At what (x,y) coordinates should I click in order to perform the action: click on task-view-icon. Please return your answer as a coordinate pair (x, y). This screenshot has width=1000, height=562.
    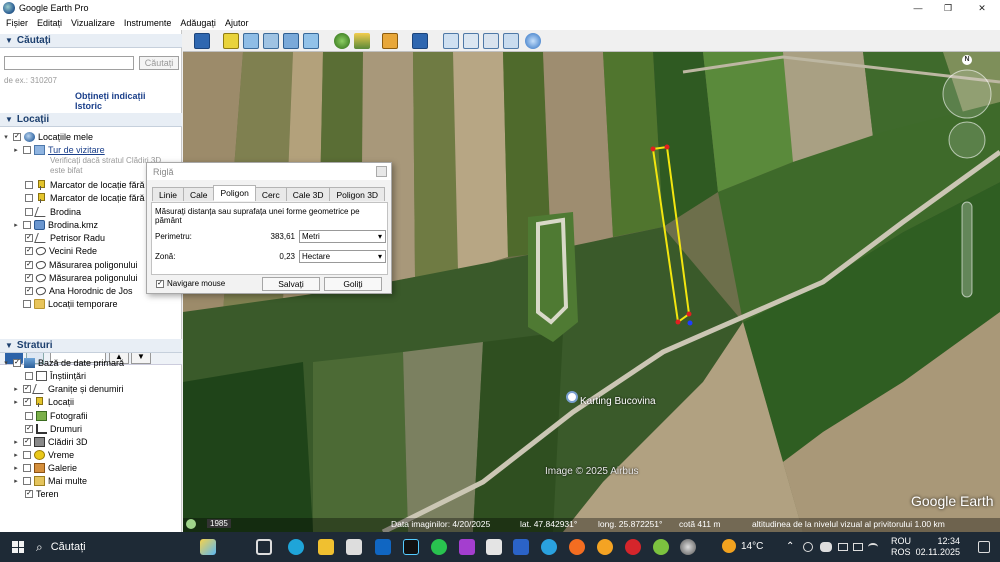
    Looking at the image, I should click on (264, 547).